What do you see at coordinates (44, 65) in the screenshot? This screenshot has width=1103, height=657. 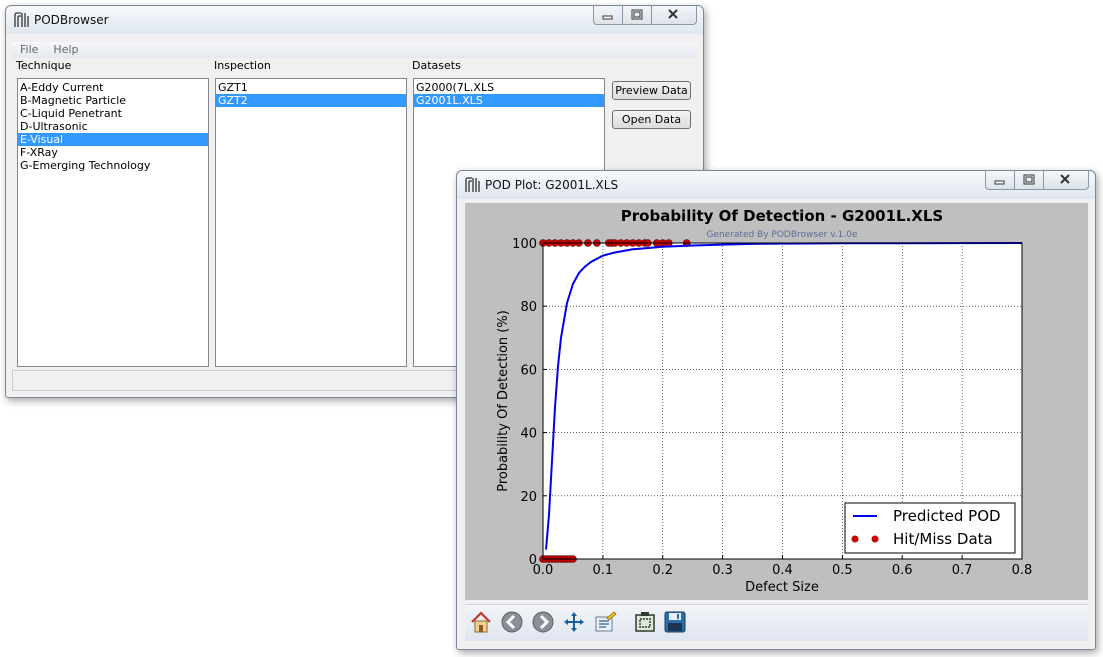 I see `technique-label: Technique` at bounding box center [44, 65].